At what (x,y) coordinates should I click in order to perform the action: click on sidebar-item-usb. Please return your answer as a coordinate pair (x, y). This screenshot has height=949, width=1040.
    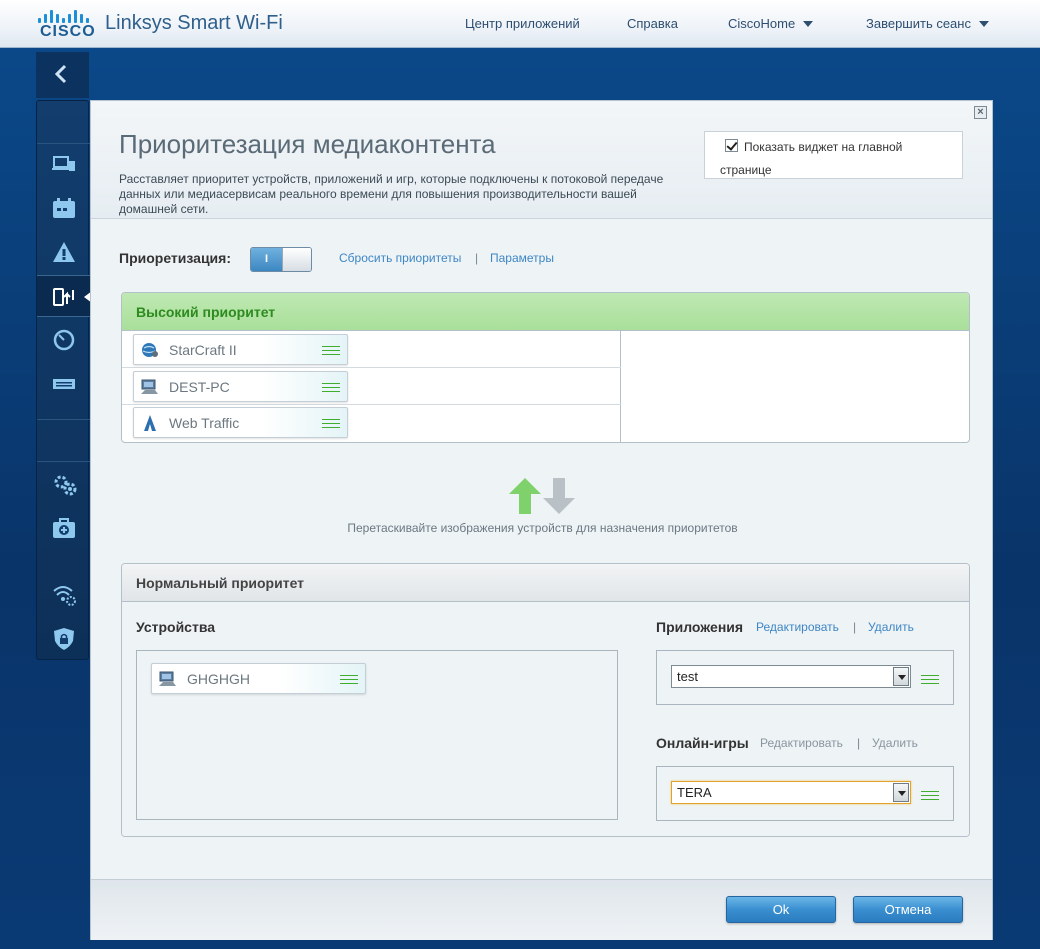
    Looking at the image, I should click on (63, 384).